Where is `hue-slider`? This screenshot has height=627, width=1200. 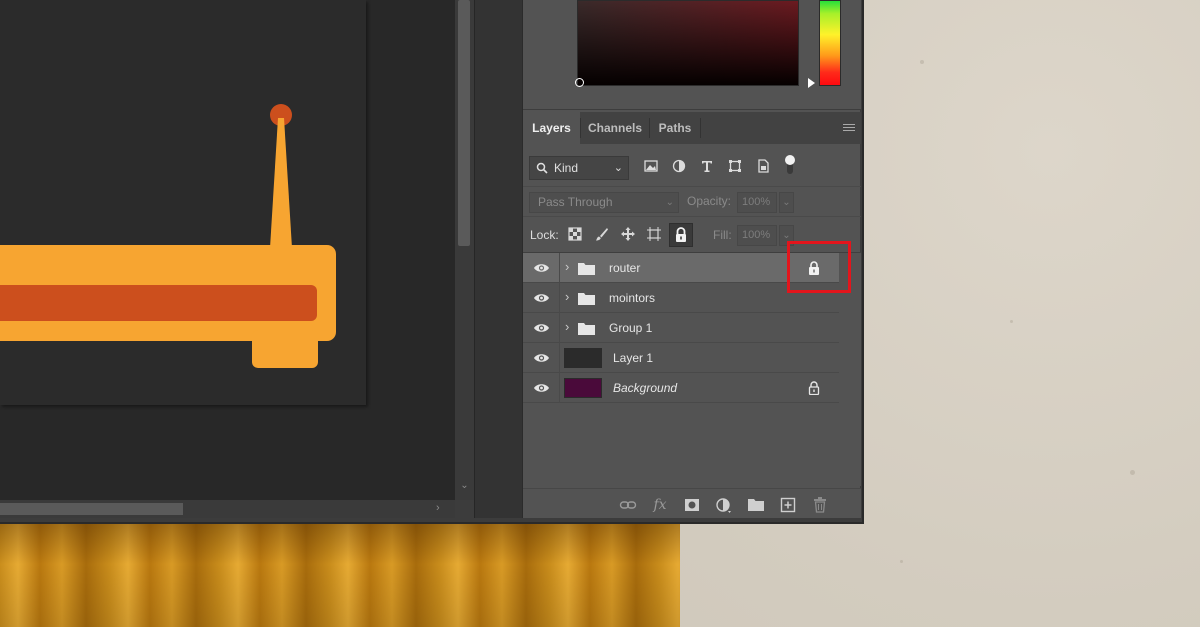
hue-slider is located at coordinates (830, 43).